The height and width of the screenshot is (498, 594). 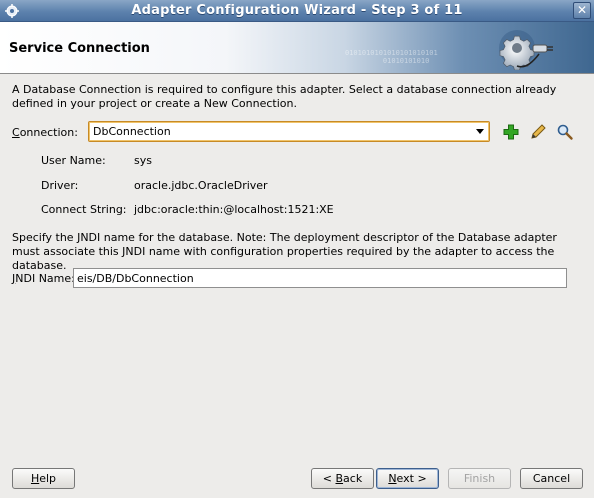 What do you see at coordinates (289, 131) in the screenshot?
I see `connection-combobox: DbConnection` at bounding box center [289, 131].